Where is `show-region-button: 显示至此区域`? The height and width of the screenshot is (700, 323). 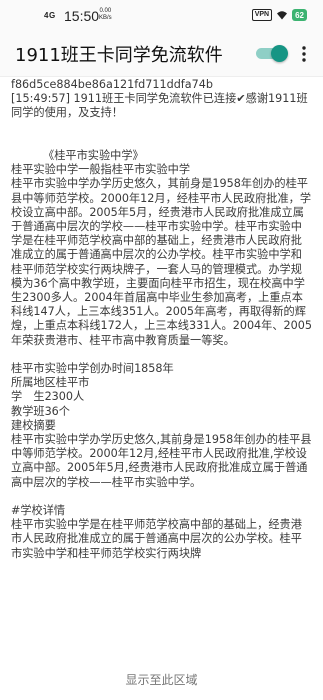
show-region-button: 显示至此区域 is located at coordinates (161, 679).